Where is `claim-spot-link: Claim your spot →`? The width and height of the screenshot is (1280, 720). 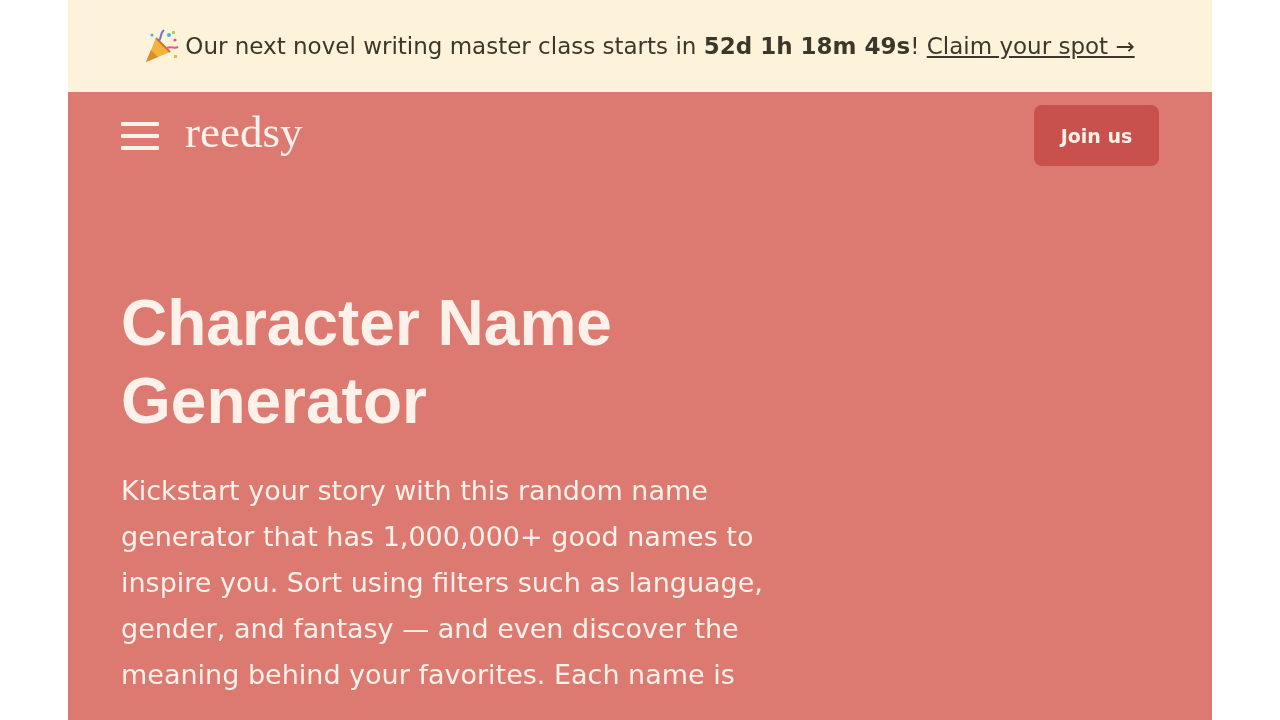 claim-spot-link: Claim your spot → is located at coordinates (1030, 46).